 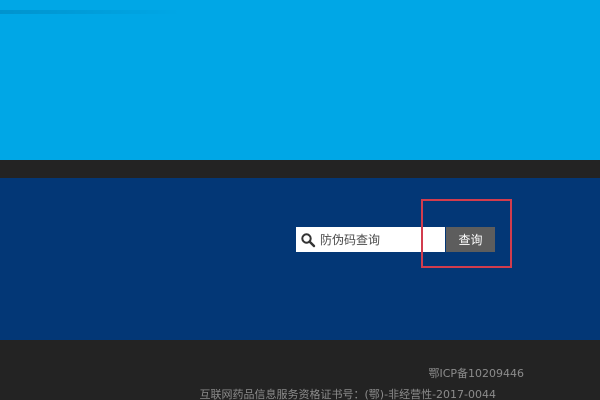 I want to click on banner-decoration, so click(x=90, y=12).